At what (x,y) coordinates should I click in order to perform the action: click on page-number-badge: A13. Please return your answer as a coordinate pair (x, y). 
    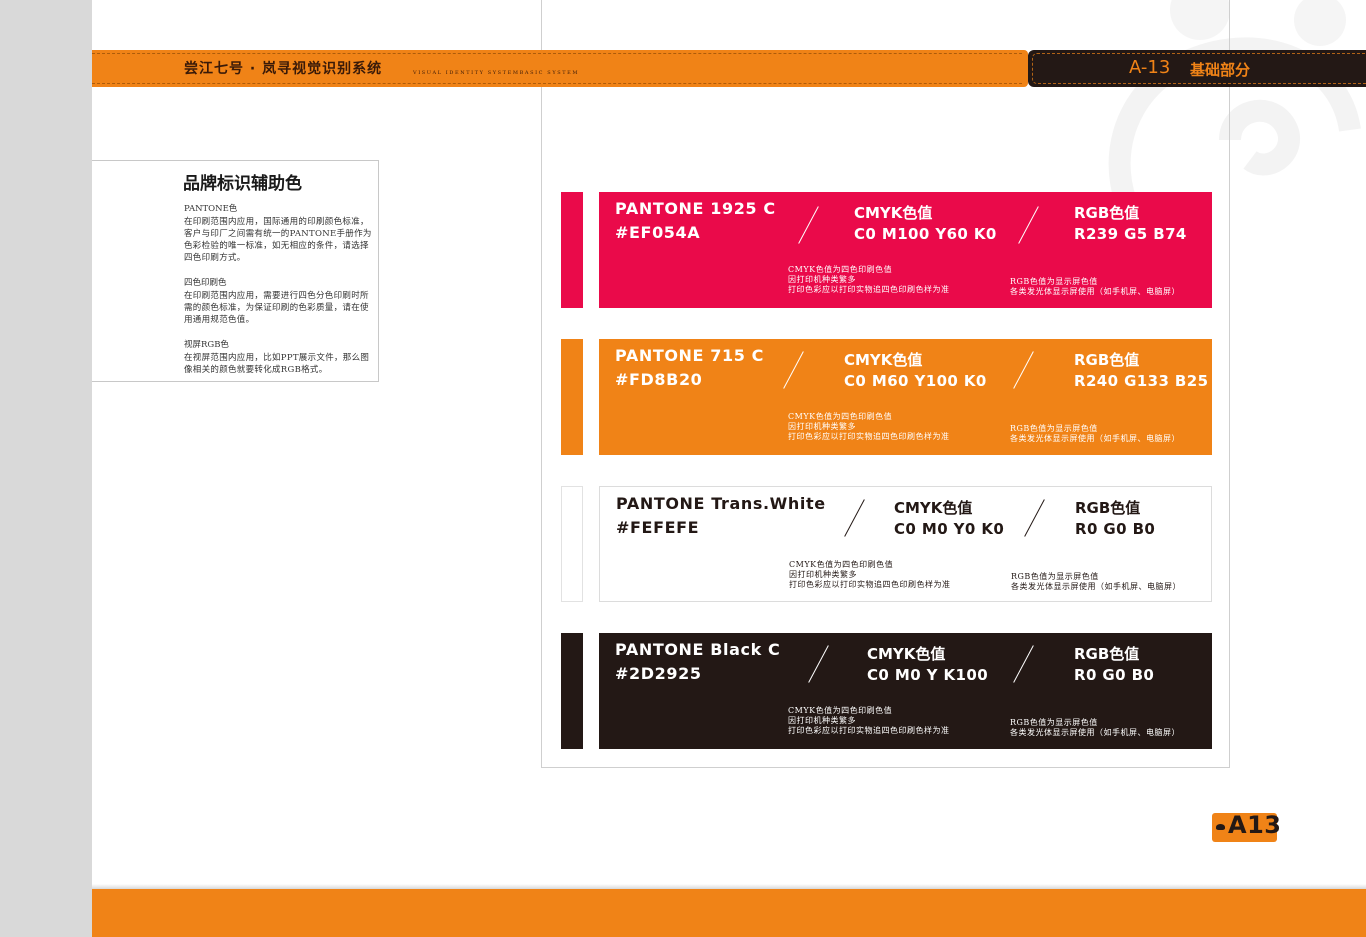
    Looking at the image, I should click on (1246, 826).